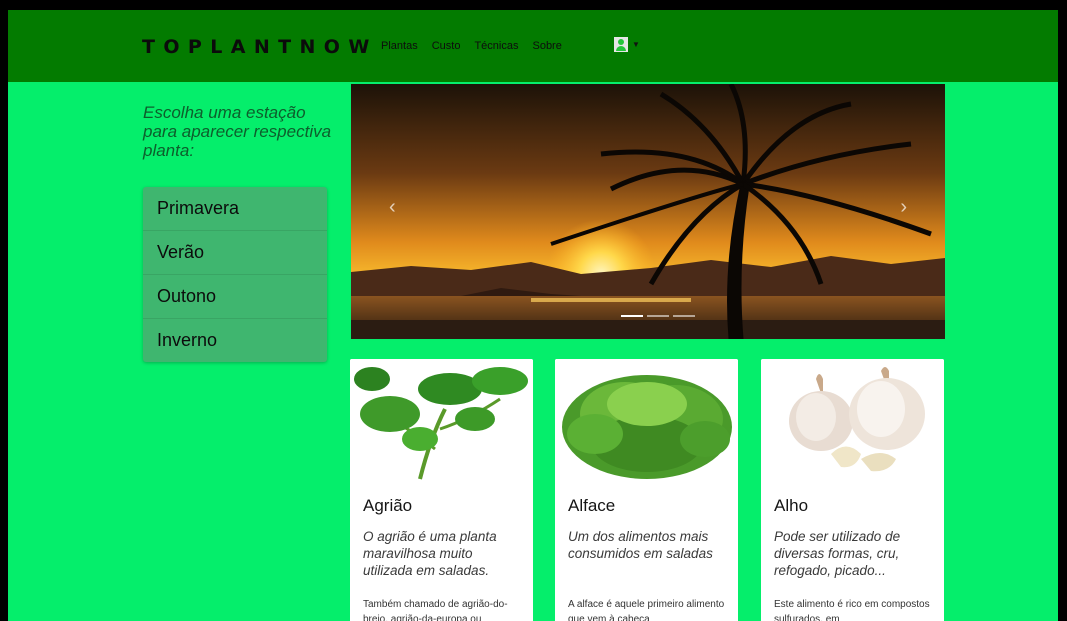  Describe the element at coordinates (592, 505) in the screenshot. I see `card-title: Alface` at that location.